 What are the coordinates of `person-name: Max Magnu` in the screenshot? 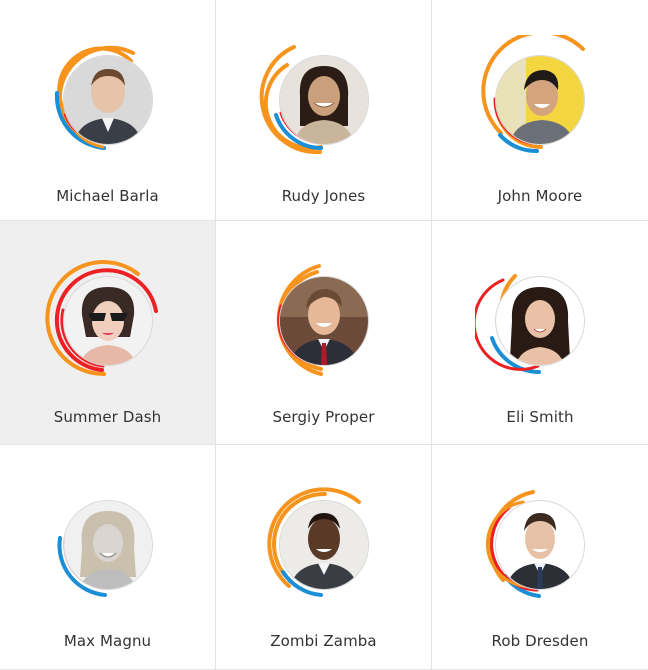 It's located at (107, 641).